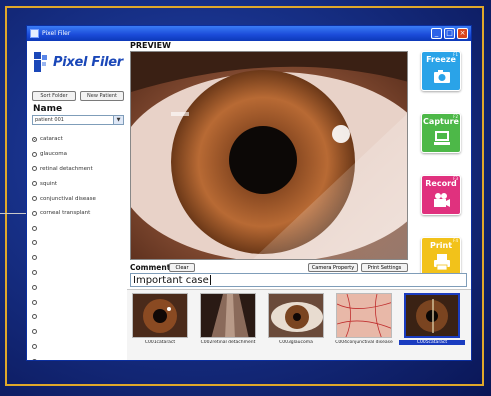 The image size is (491, 396). I want to click on chevron-down-icon: ▼, so click(118, 120).